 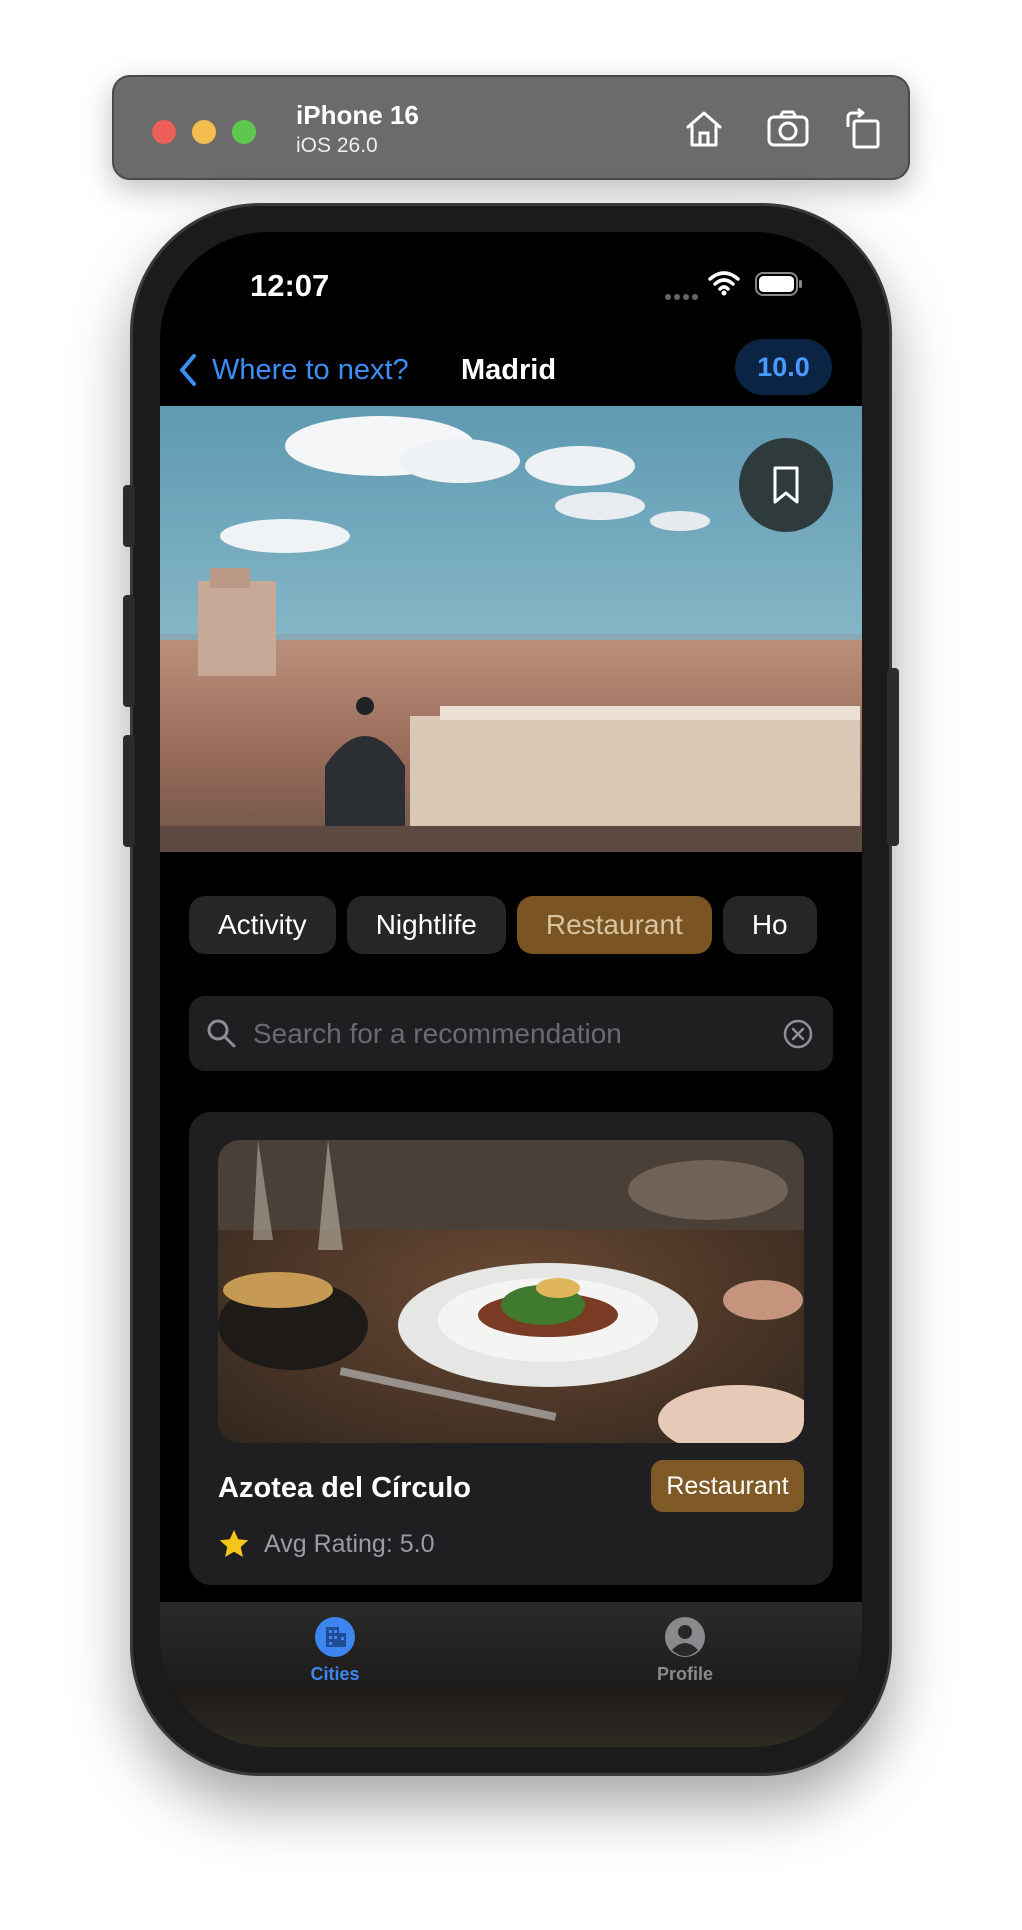 What do you see at coordinates (344, 1488) in the screenshot?
I see `recommendation-title: Azotea del Círculo` at bounding box center [344, 1488].